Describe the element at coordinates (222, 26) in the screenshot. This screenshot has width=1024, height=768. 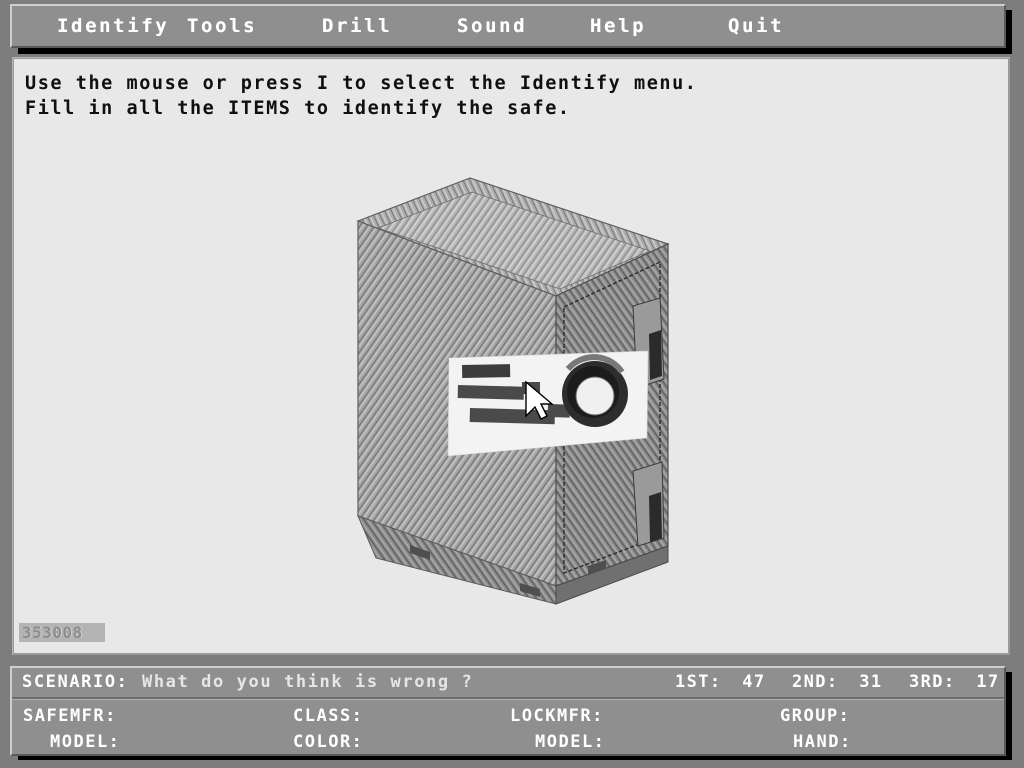
I see `menu-item-tools: Tools` at that location.